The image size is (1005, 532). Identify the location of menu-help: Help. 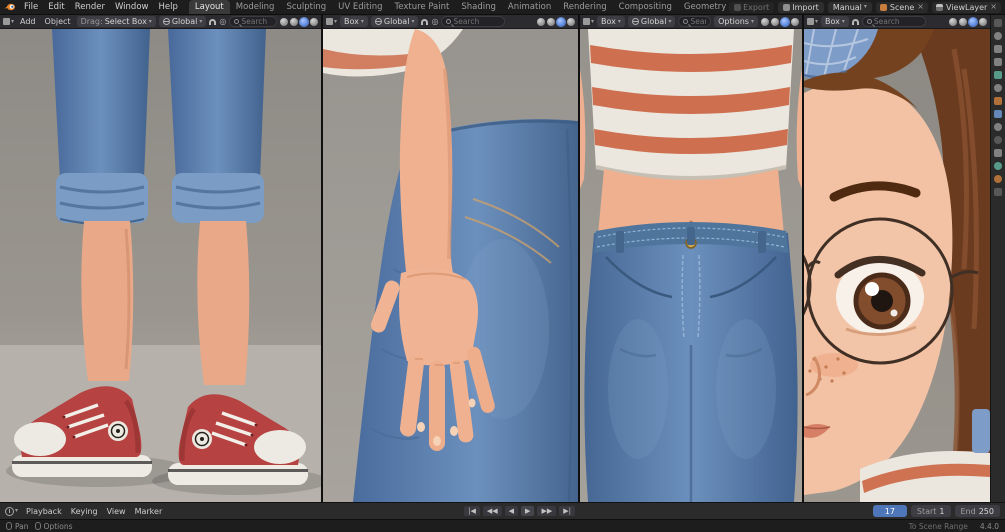
(167, 7).